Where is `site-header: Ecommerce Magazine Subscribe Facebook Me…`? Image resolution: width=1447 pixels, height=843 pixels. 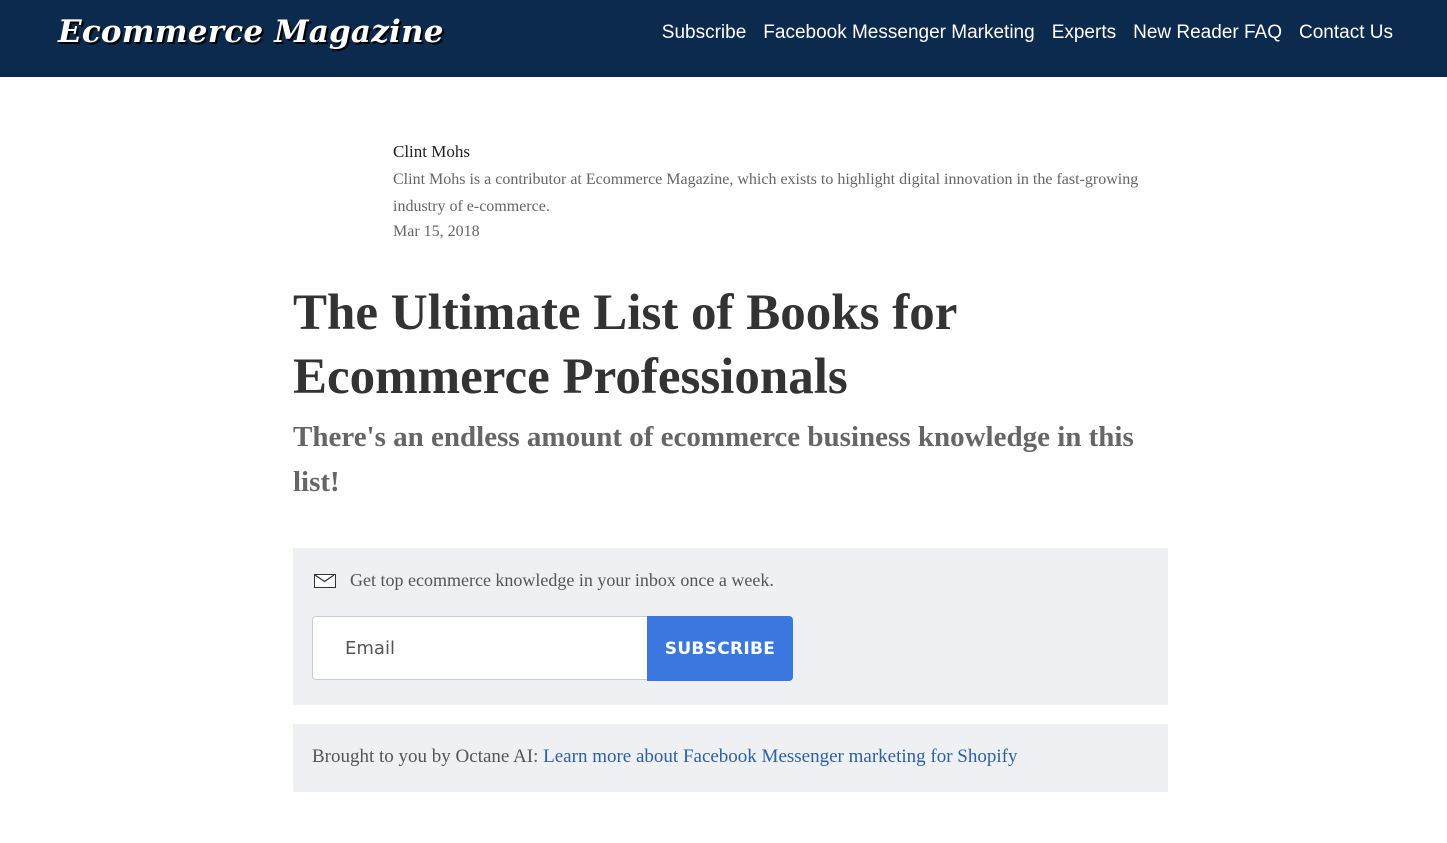 site-header: Ecommerce Magazine Subscribe Facebook Me… is located at coordinates (723, 38).